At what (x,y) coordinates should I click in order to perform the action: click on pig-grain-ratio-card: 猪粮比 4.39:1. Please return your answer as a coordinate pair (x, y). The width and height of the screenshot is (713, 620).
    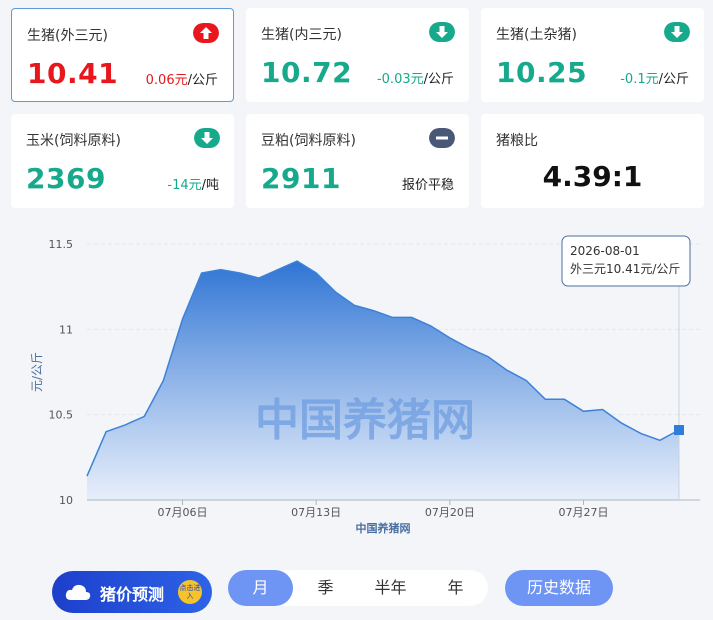
    Looking at the image, I should click on (592, 161).